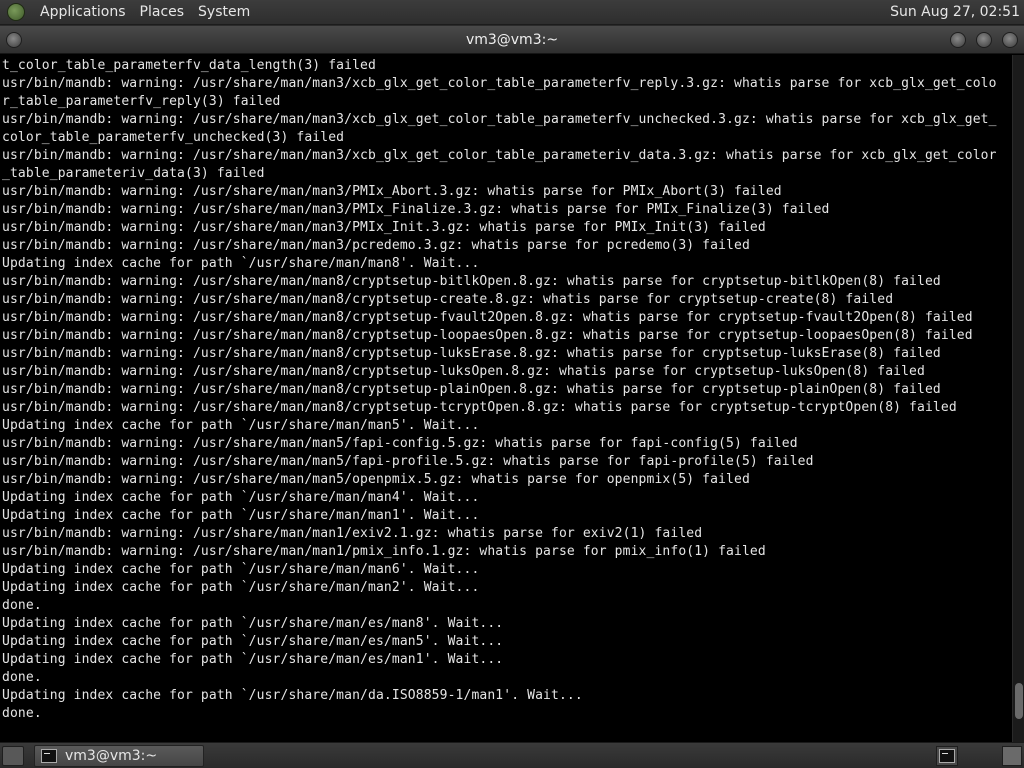 Image resolution: width=1024 pixels, height=768 pixels. I want to click on taskbar-item-terminal: vm3@vm3:~, so click(119, 755).